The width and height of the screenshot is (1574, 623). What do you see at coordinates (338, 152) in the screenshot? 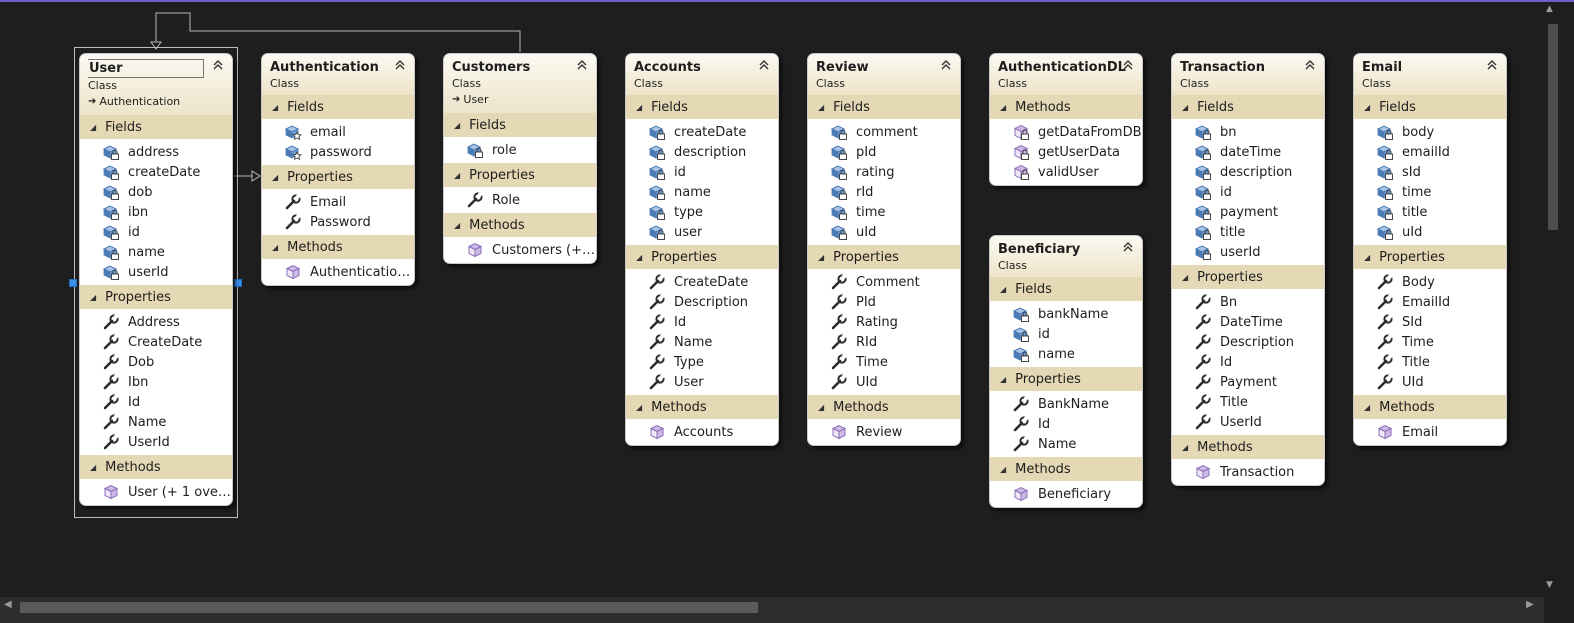
I see `member-row: password` at bounding box center [338, 152].